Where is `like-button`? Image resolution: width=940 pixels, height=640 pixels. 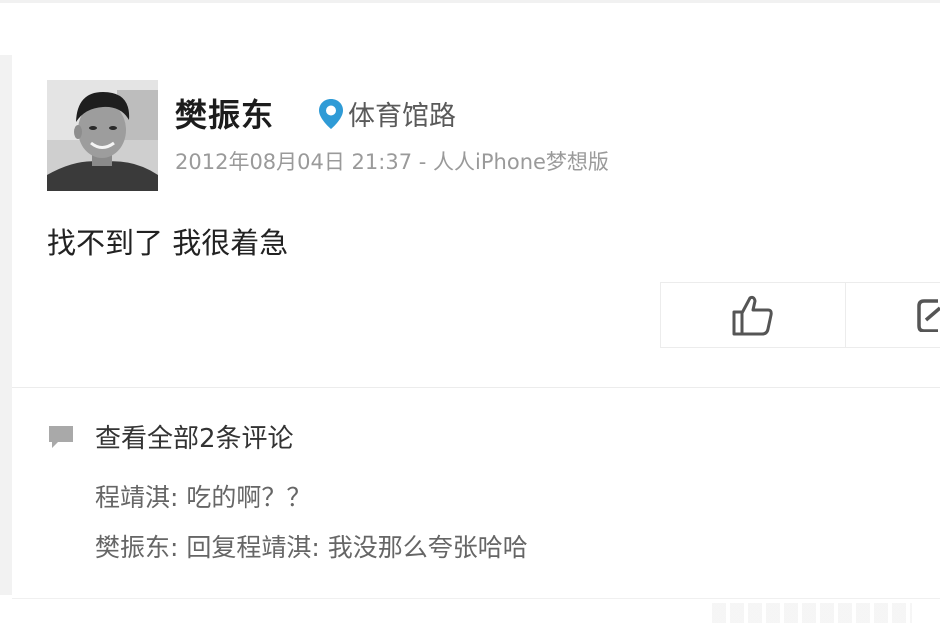
like-button is located at coordinates (754, 315).